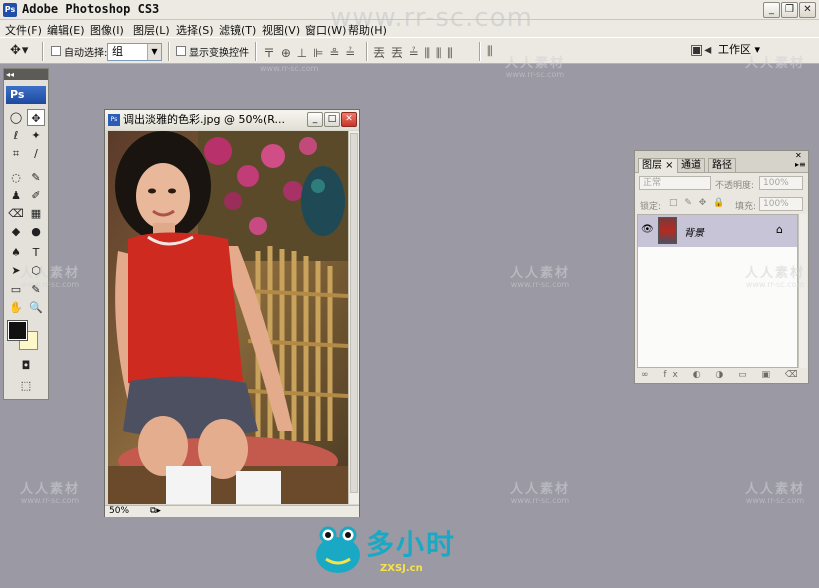 This screenshot has height=588, width=819. Describe the element at coordinates (746, 207) in the screenshot. I see `fill-label: 填充:` at that location.